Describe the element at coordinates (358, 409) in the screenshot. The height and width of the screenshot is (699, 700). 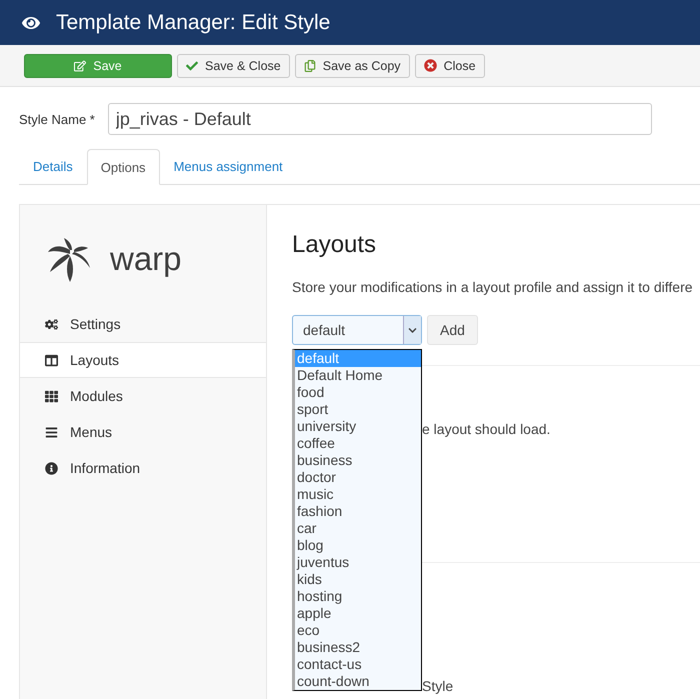
I see `dropdown-option: sport` at that location.